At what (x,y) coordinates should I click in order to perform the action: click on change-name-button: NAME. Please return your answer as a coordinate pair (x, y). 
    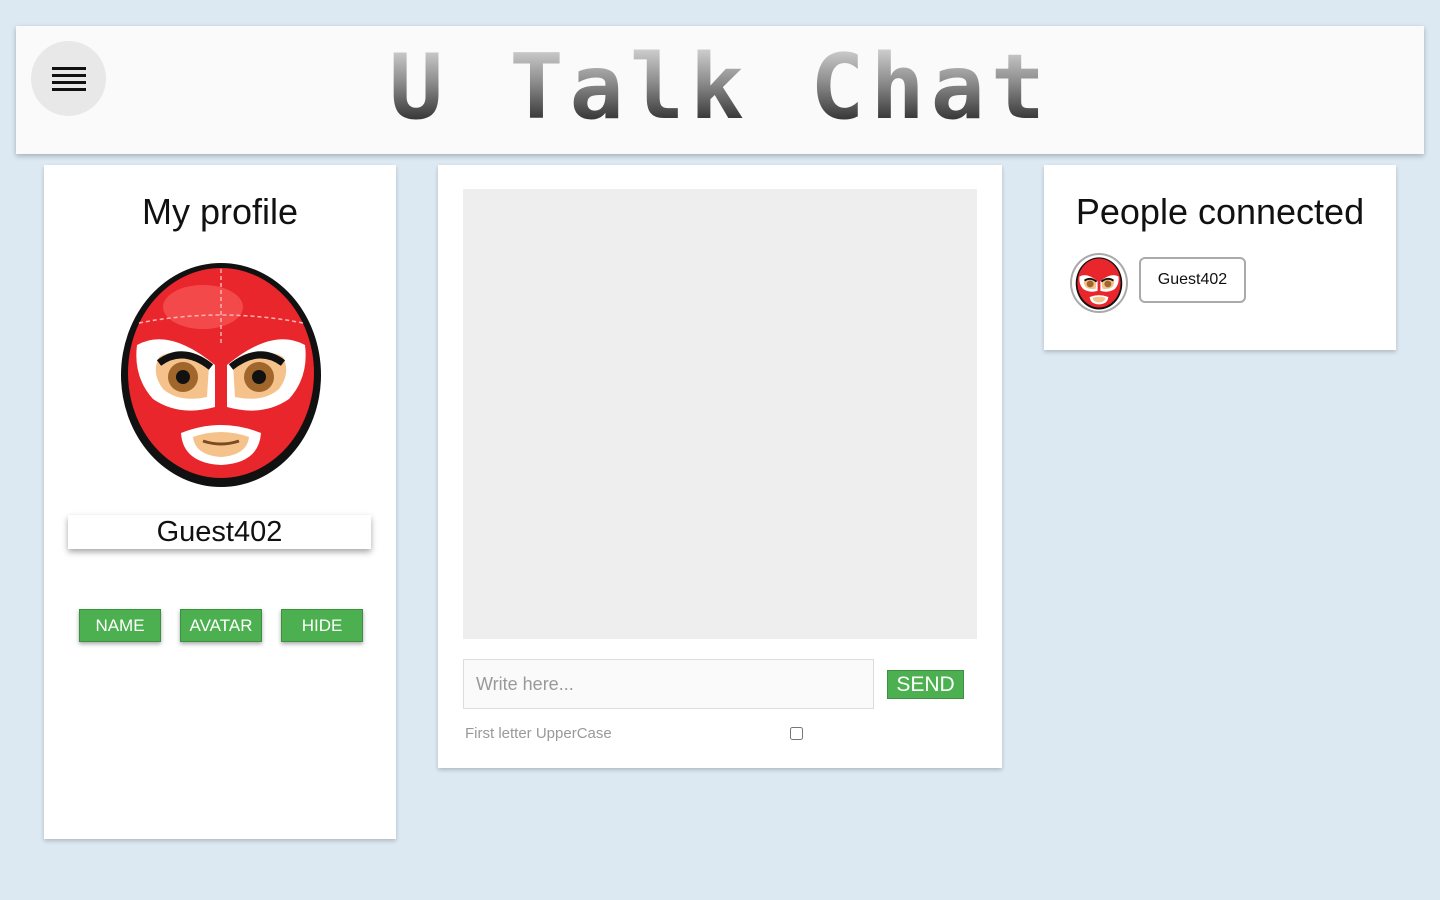
    Looking at the image, I should click on (120, 625).